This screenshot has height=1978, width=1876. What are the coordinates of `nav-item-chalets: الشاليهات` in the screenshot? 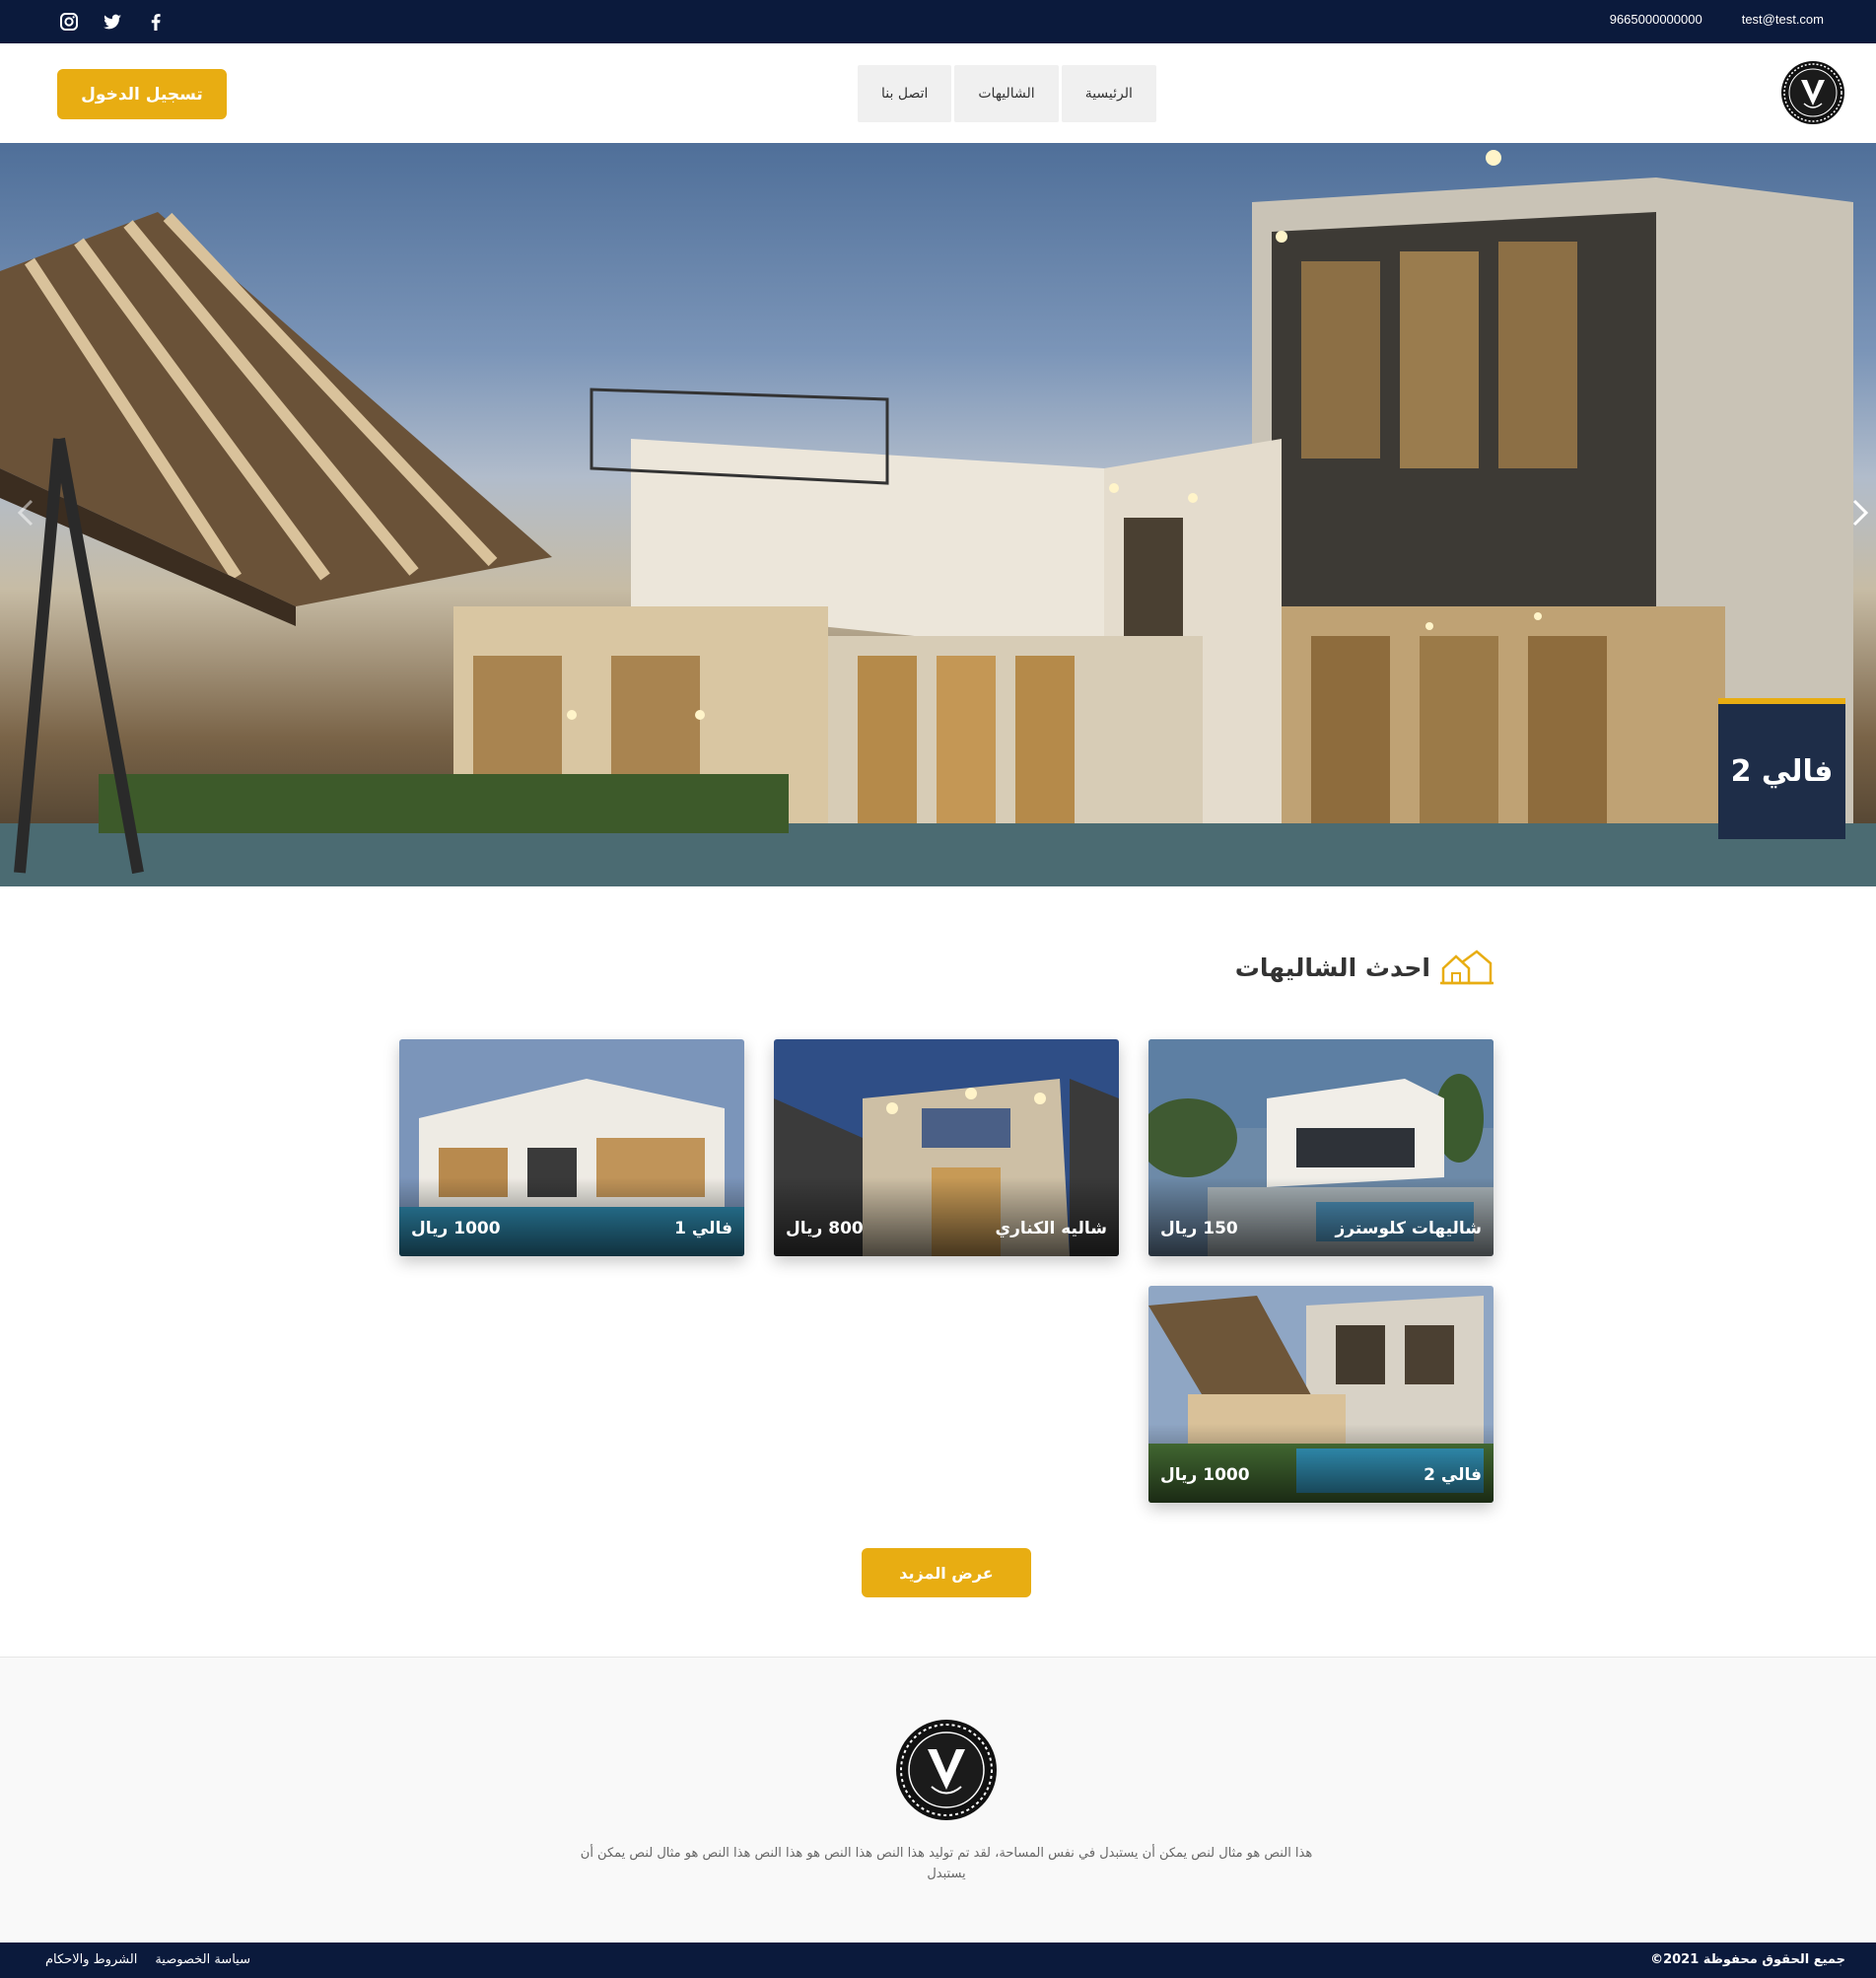 It's located at (1006, 93).